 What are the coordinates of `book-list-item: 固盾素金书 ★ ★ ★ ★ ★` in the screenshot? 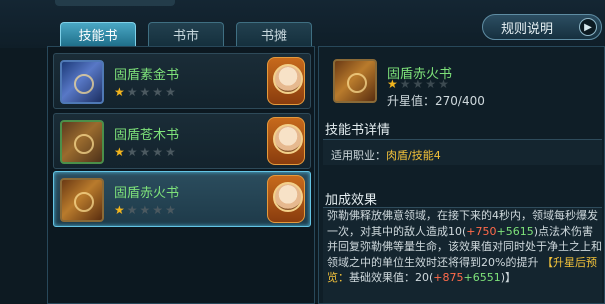 It's located at (182, 81).